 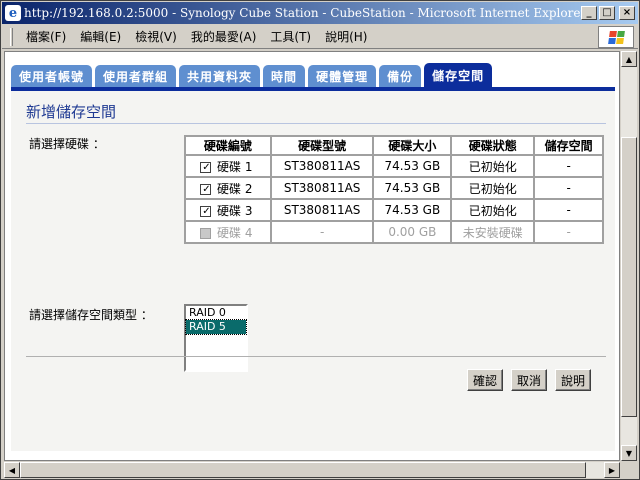 I want to click on header-disk-size: 硬碟大小, so click(x=412, y=145).